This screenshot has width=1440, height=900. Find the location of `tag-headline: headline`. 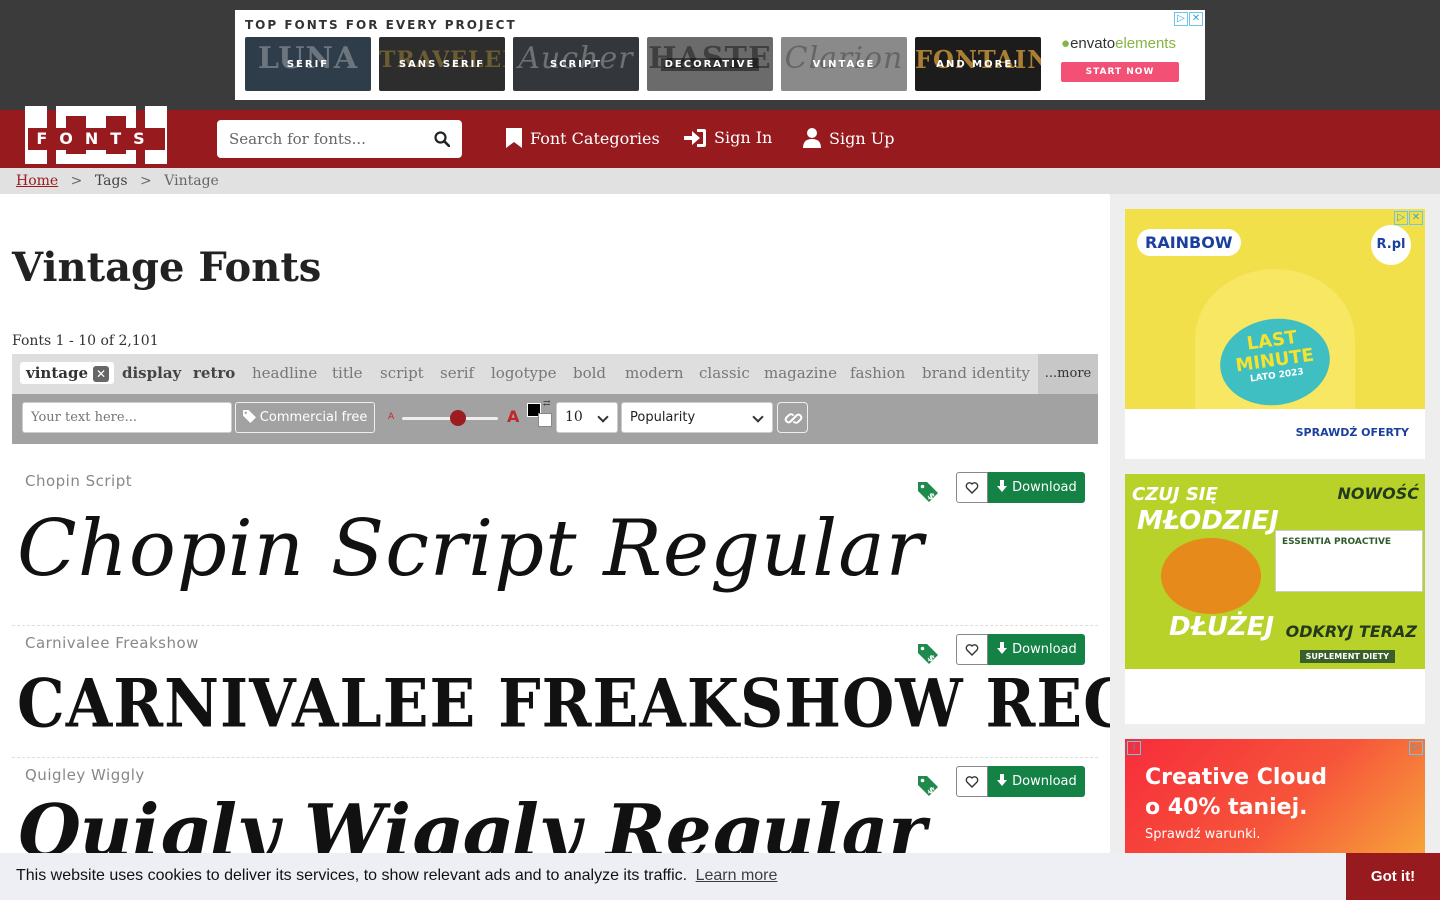

tag-headline: headline is located at coordinates (284, 373).